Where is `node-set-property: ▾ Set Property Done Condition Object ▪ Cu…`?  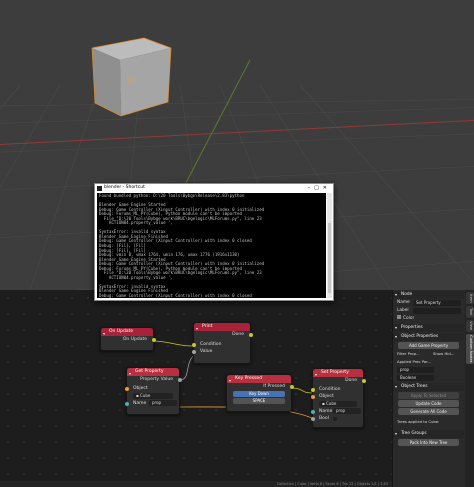
node-set-property: ▾ Set Property Done Condition Object ▪ Cu… is located at coordinates (338, 398).